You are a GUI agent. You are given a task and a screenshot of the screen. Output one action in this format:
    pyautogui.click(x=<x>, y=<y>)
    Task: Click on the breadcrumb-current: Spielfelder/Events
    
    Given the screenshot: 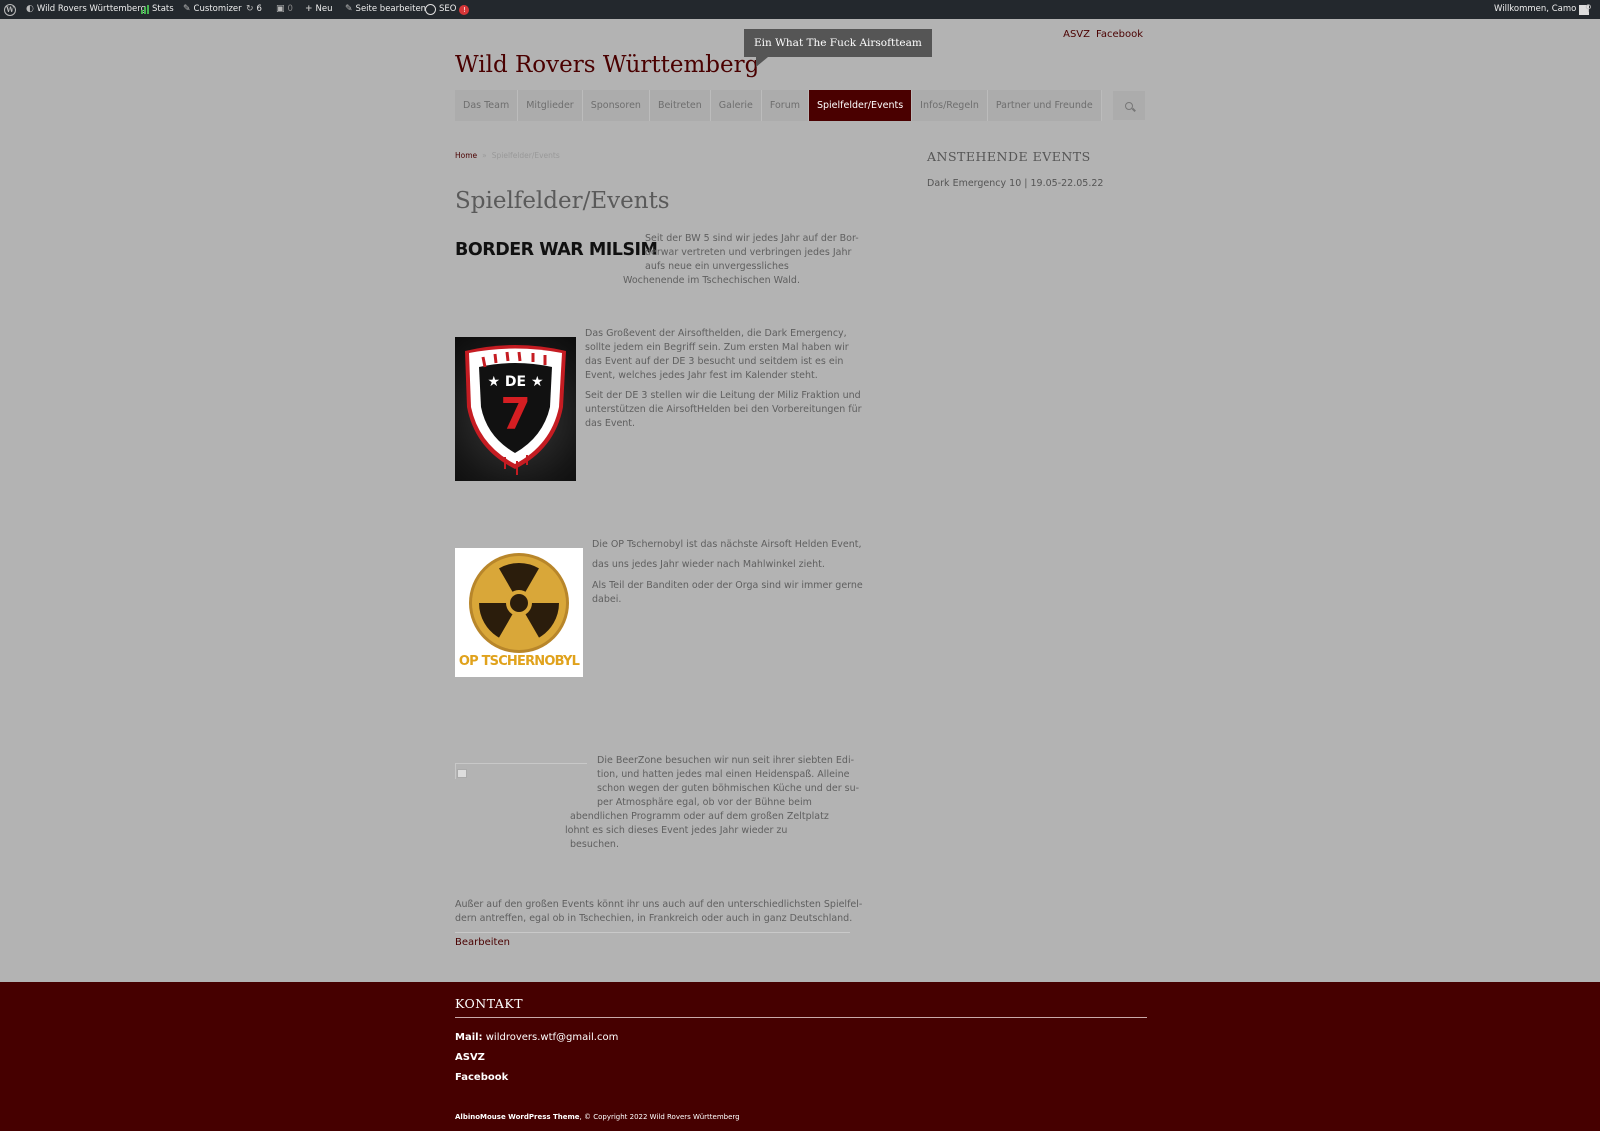 What is the action you would take?
    pyautogui.click(x=525, y=155)
    